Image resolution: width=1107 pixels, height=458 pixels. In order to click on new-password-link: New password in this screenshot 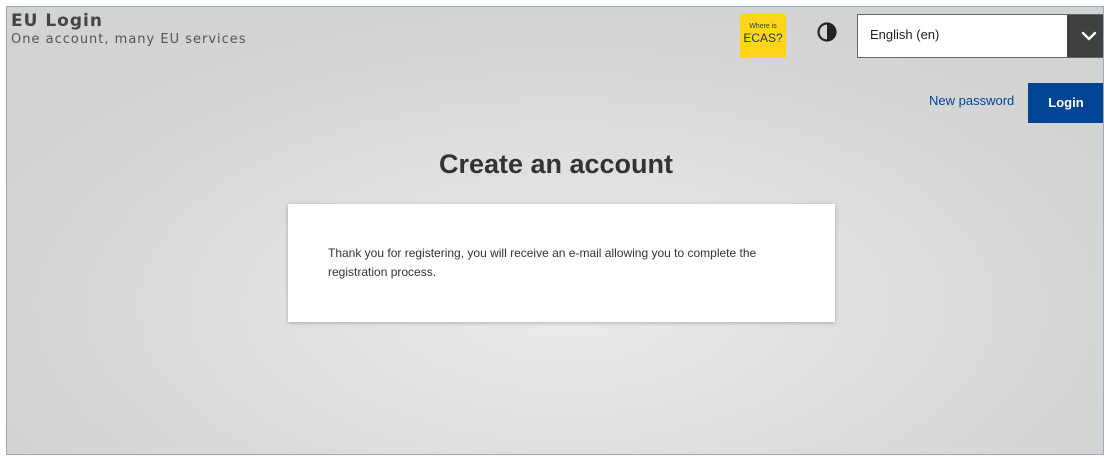, I will do `click(971, 100)`.